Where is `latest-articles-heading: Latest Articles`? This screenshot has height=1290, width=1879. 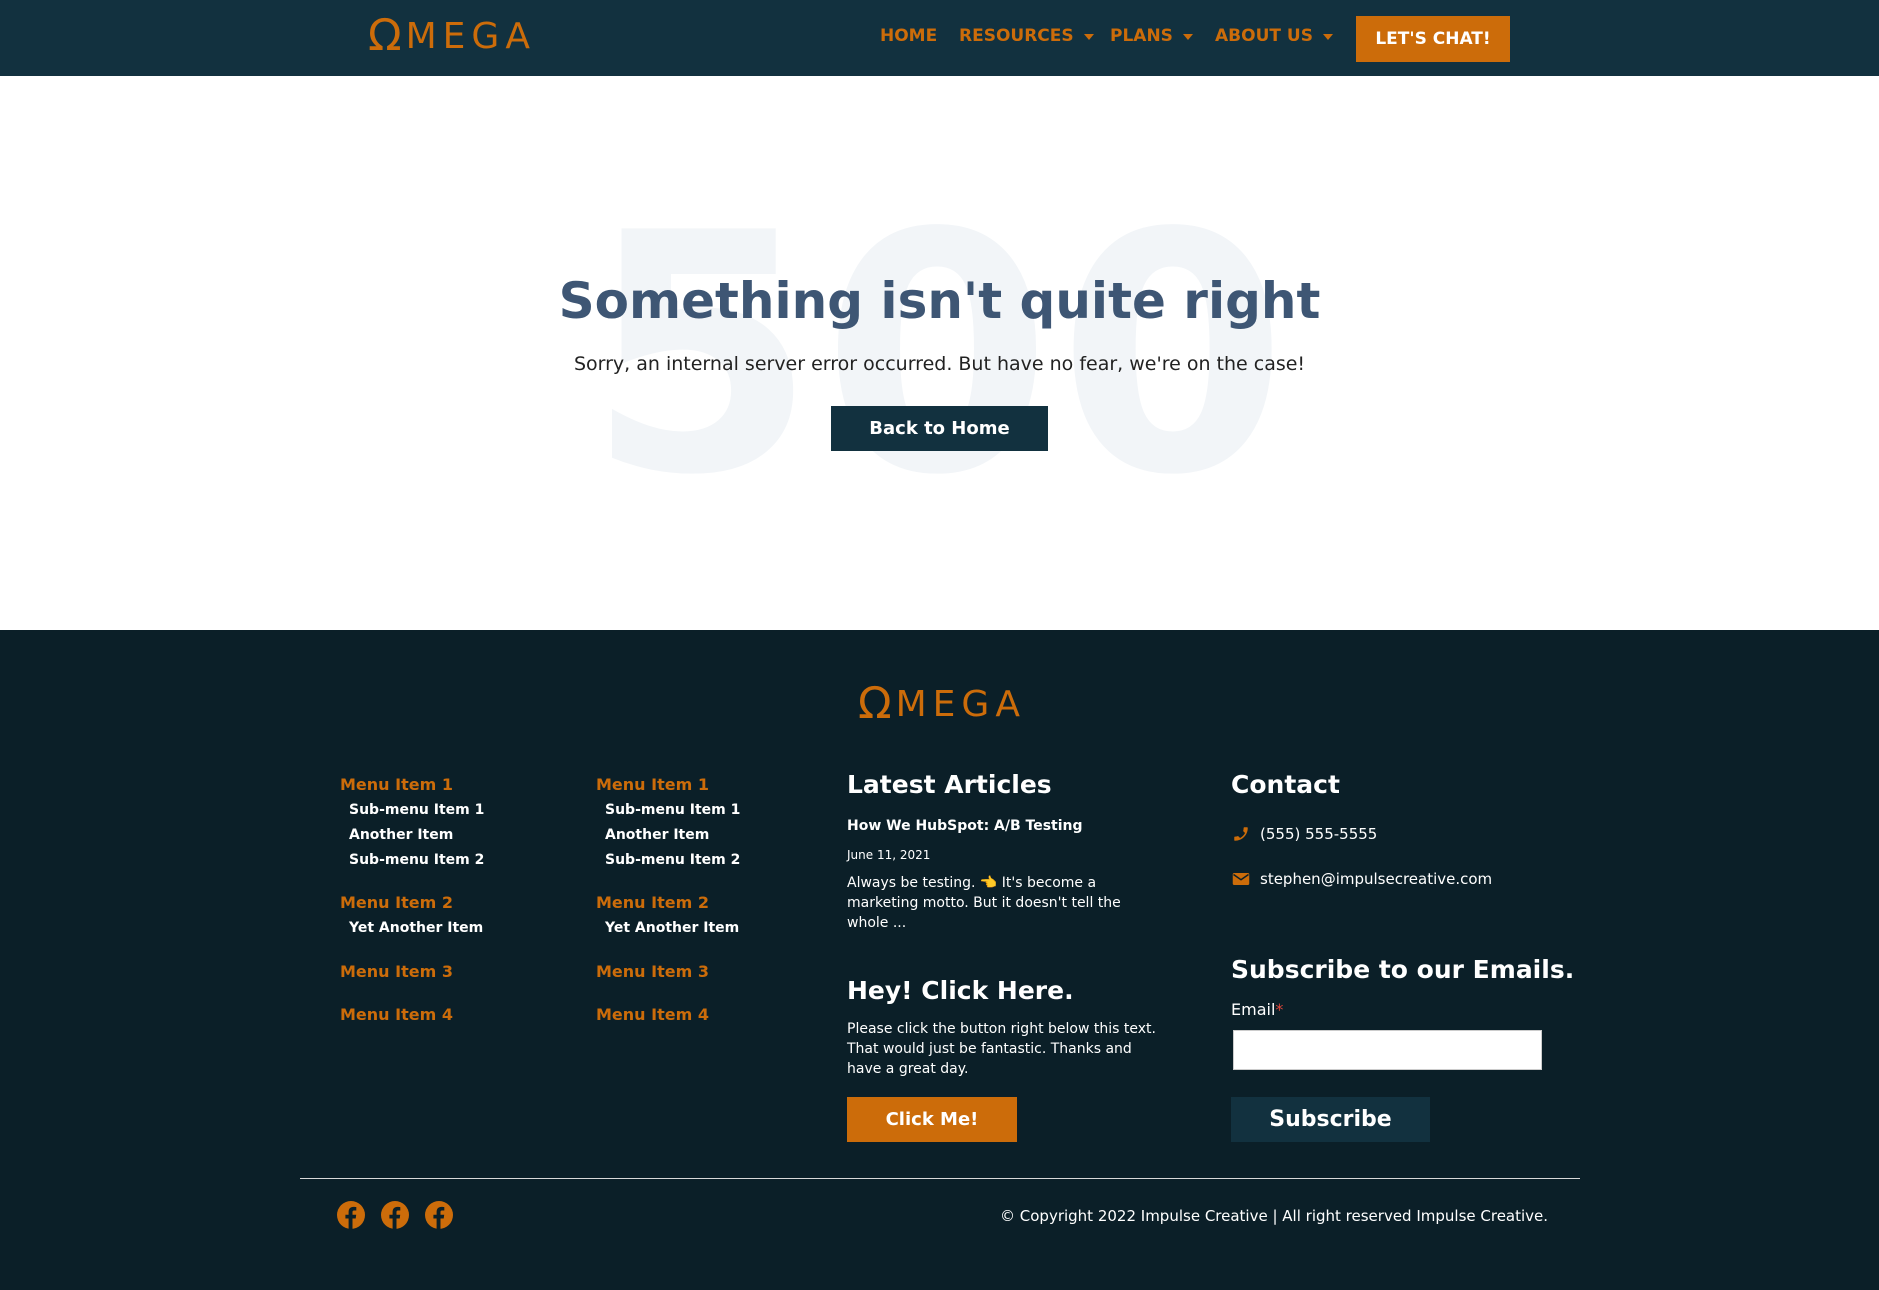
latest-articles-heading: Latest Articles is located at coordinates (949, 784).